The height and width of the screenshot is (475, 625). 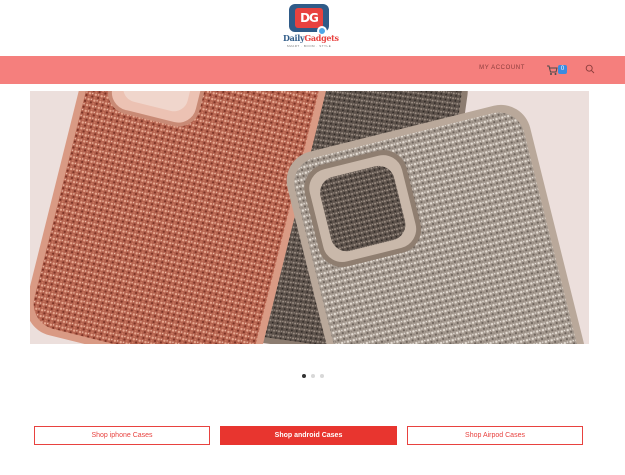 I want to click on slider-pagination, so click(x=312, y=377).